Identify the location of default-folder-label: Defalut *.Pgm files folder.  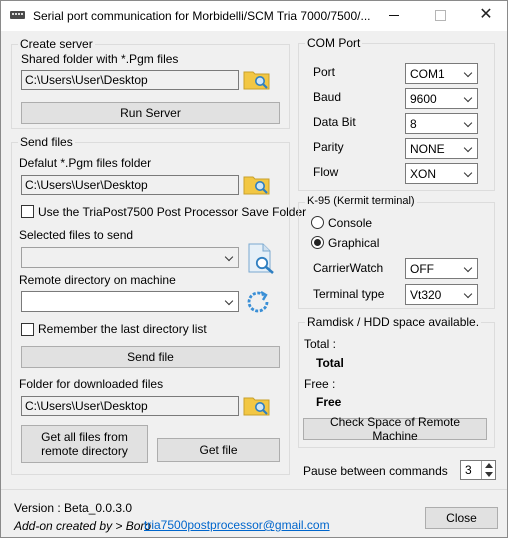
(85, 163).